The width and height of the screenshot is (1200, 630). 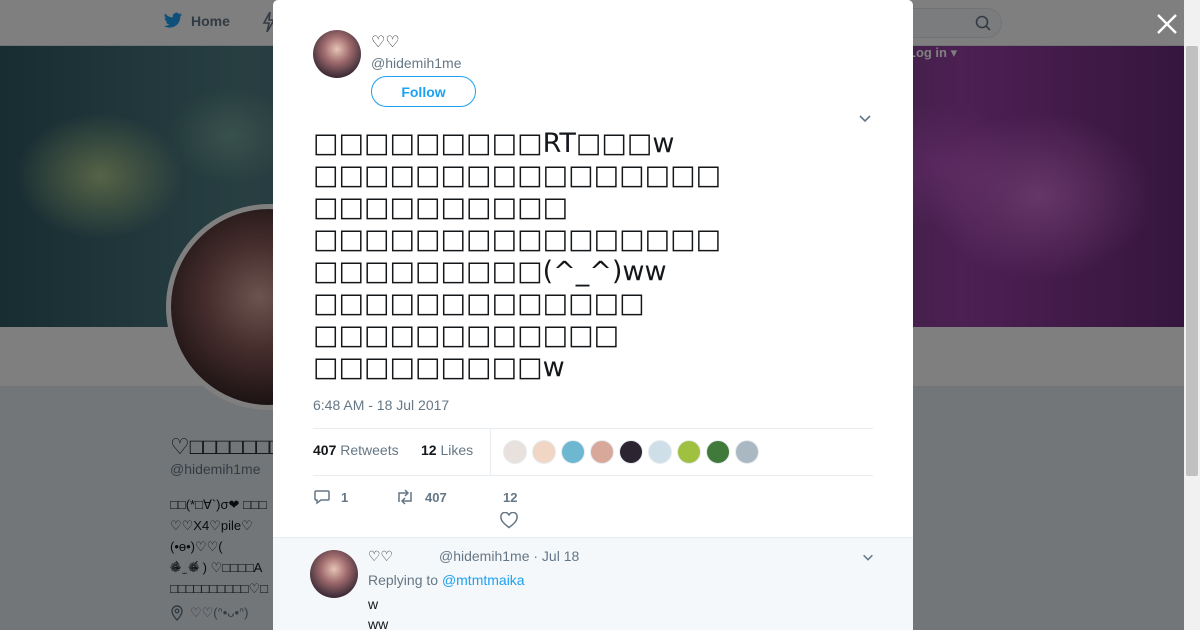 I want to click on retweets-stat: 407 Retweets, so click(x=356, y=450).